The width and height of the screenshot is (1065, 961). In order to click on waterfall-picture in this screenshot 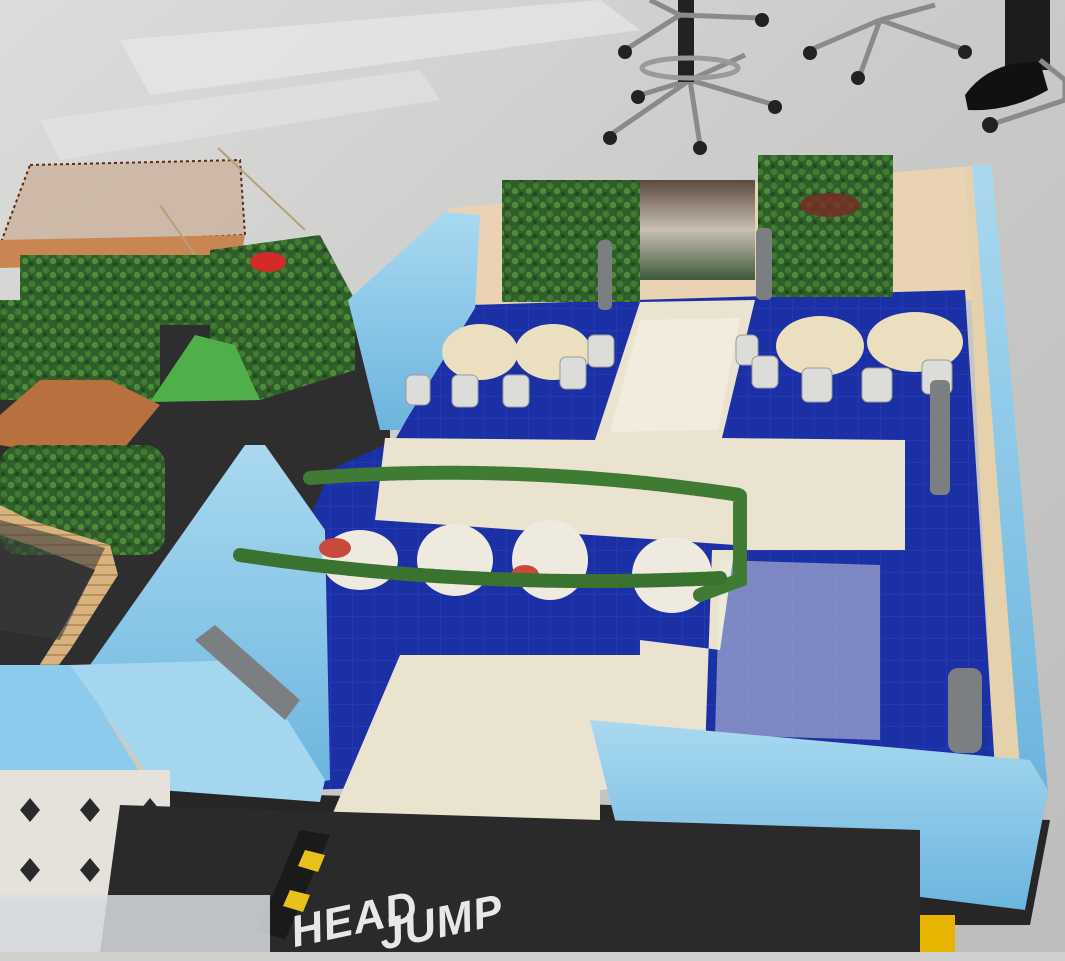, I will do `click(697, 230)`.